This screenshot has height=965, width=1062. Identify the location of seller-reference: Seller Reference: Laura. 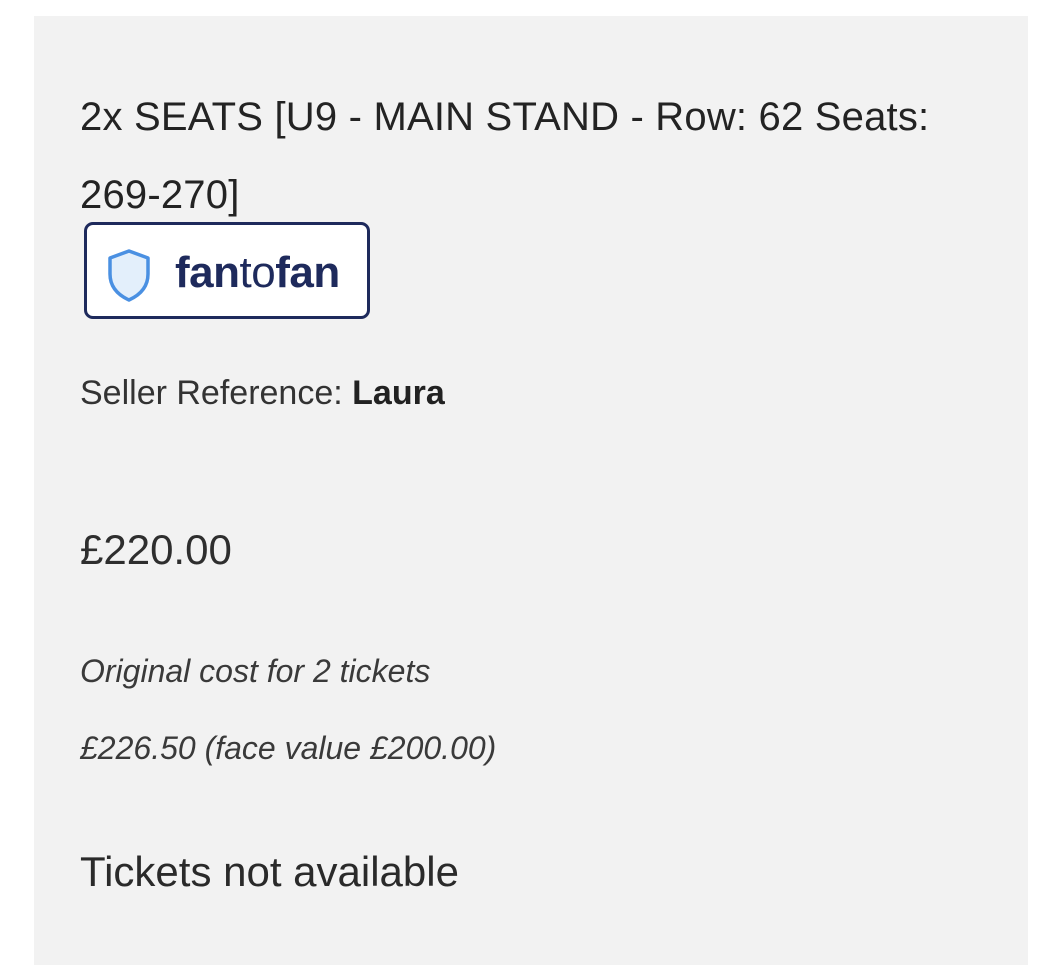
(262, 393).